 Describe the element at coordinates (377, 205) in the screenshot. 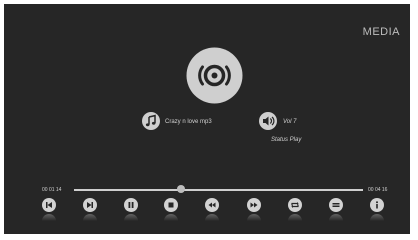

I see `info-icon` at that location.